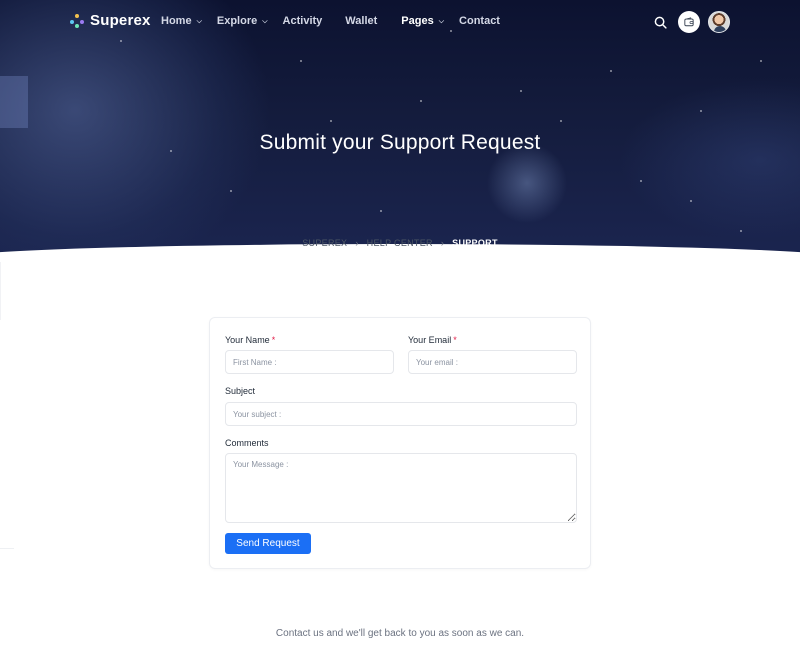 This screenshot has height=650, width=800. Describe the element at coordinates (492, 362) in the screenshot. I see `email-input` at that location.